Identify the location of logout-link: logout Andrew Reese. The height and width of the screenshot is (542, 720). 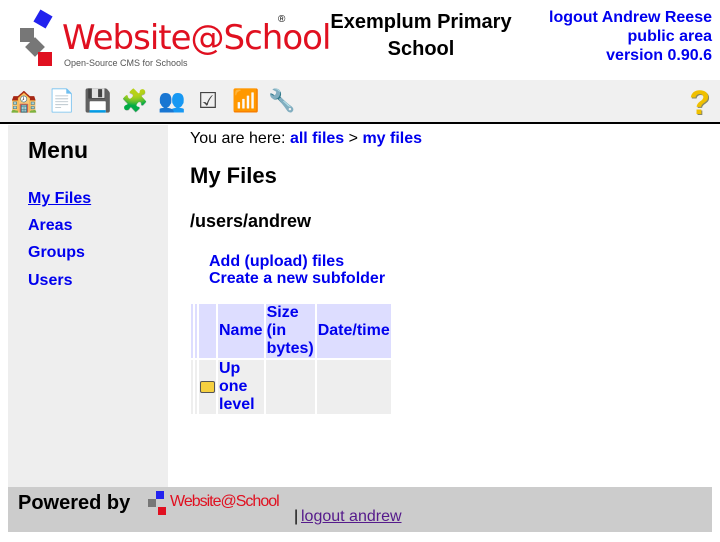
(630, 17).